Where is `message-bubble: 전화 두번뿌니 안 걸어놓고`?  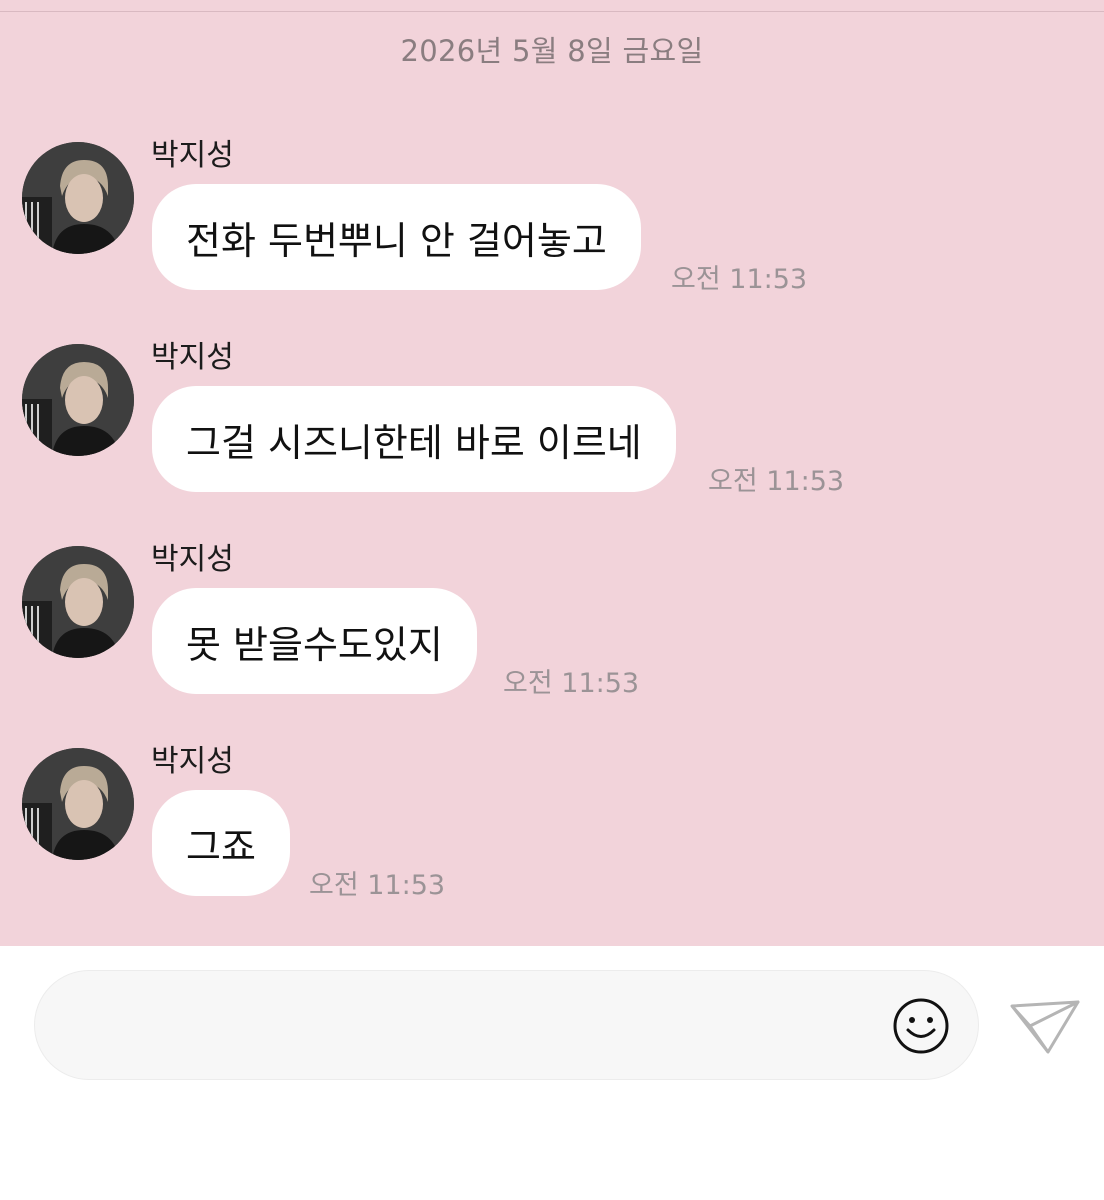
message-bubble: 전화 두번뿌니 안 걸어놓고 is located at coordinates (396, 237).